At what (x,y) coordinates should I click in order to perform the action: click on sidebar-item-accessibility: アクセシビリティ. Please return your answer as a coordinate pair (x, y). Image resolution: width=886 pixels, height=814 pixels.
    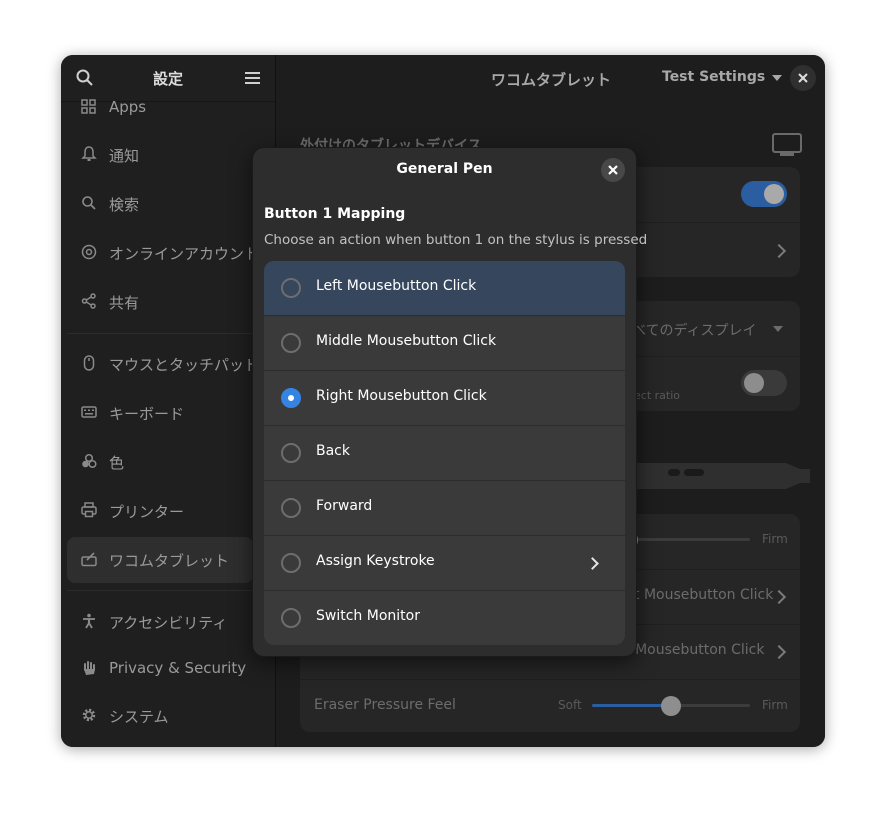
    Looking at the image, I should click on (160, 622).